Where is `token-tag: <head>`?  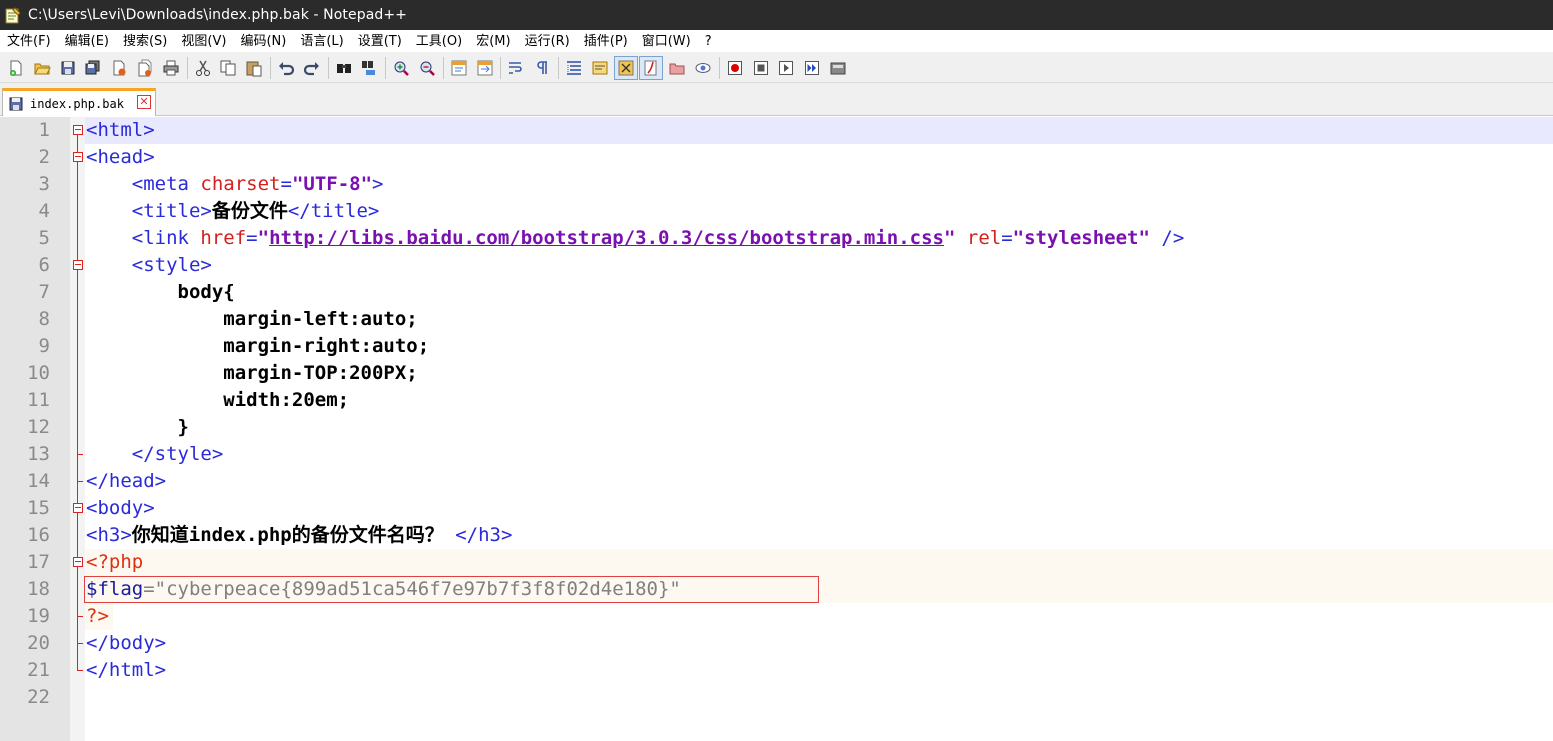
token-tag: <head> is located at coordinates (120, 157).